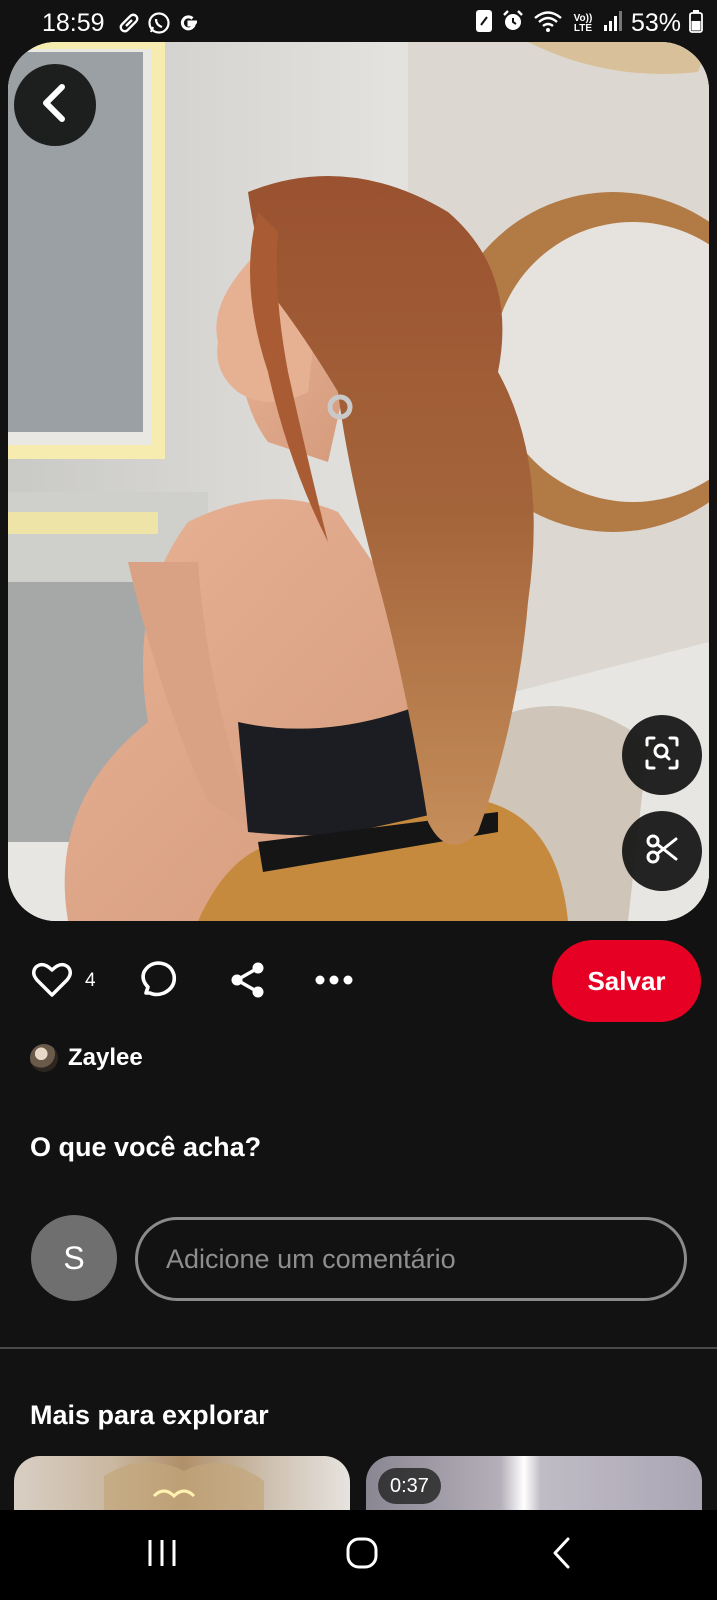 The width and height of the screenshot is (717, 1600). I want to click on alarm-icon, so click(513, 23).